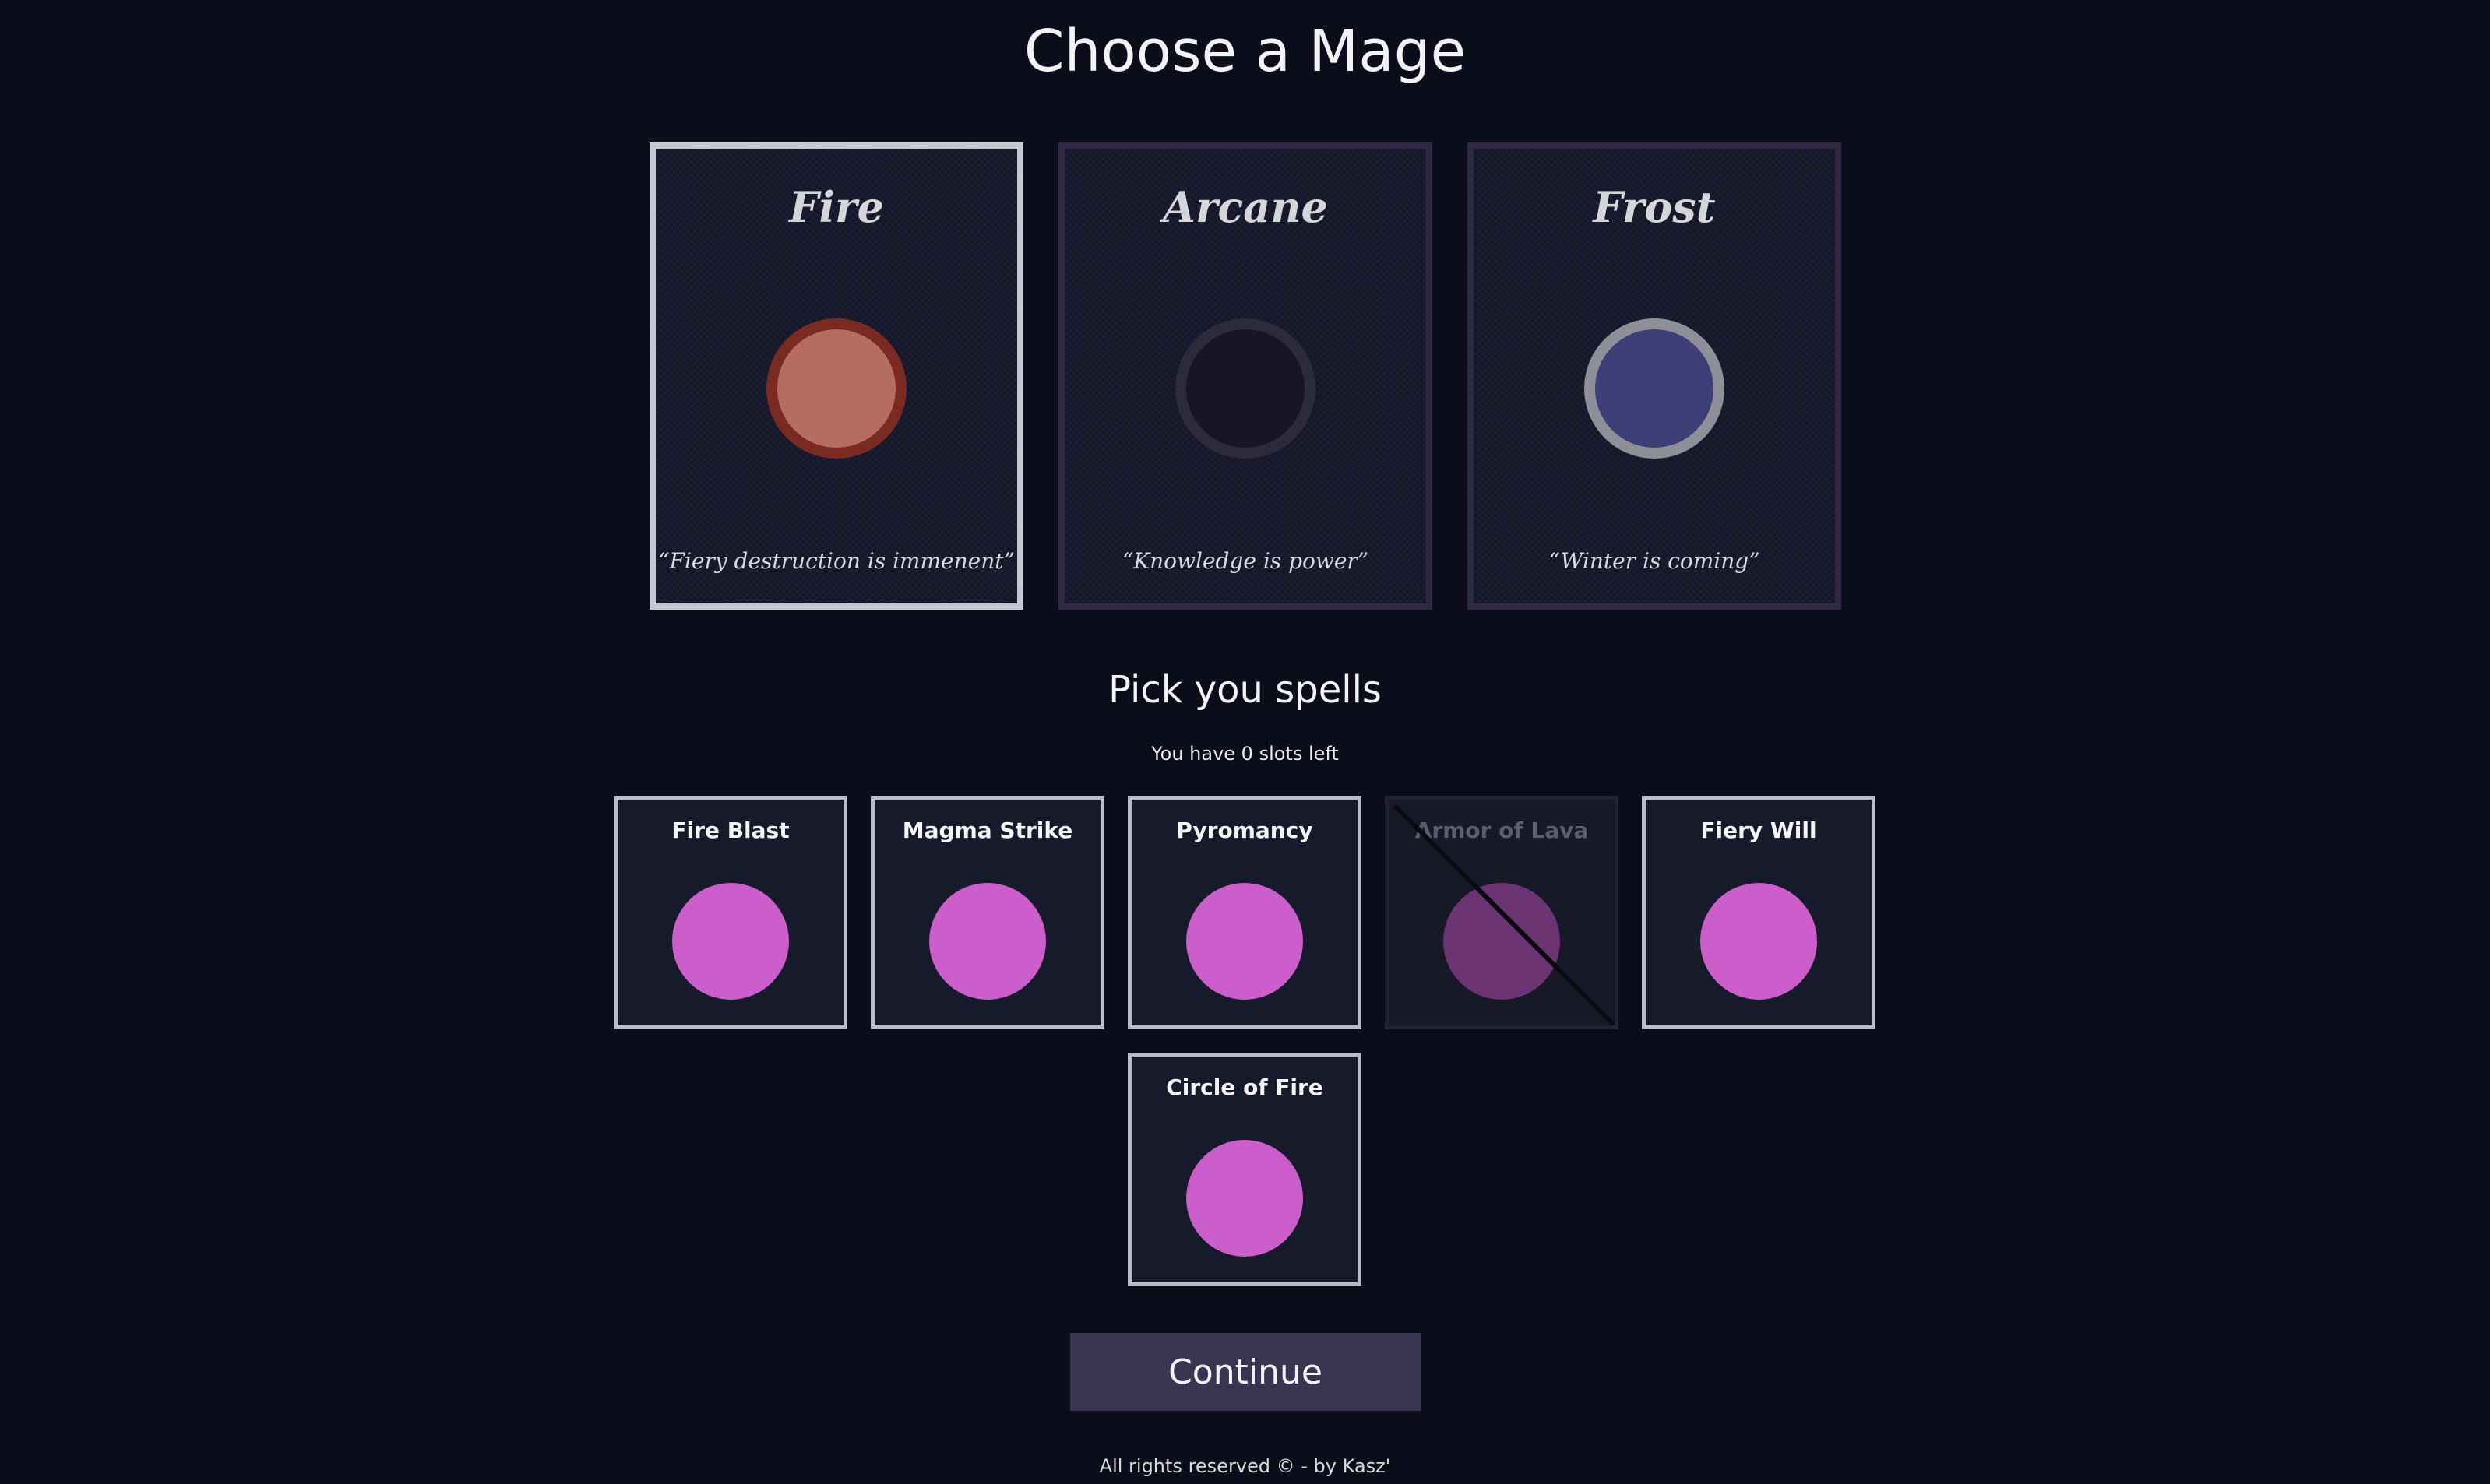 This screenshot has width=2490, height=1484. I want to click on mage-quote: “Knowledge is power”, so click(1246, 561).